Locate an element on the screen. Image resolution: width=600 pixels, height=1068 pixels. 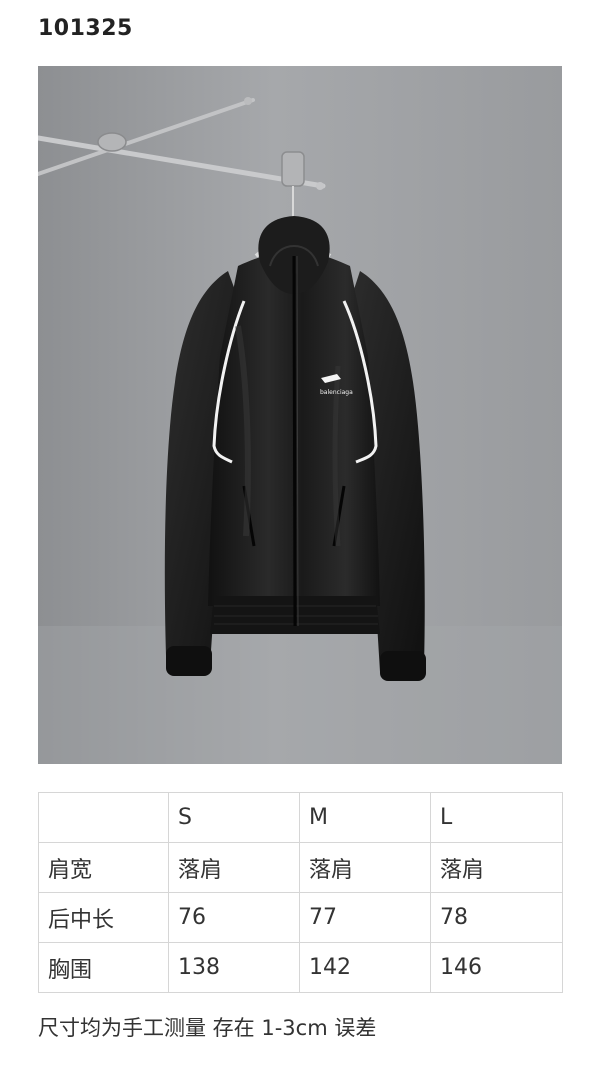
table-header-cell is located at coordinates (103, 817).